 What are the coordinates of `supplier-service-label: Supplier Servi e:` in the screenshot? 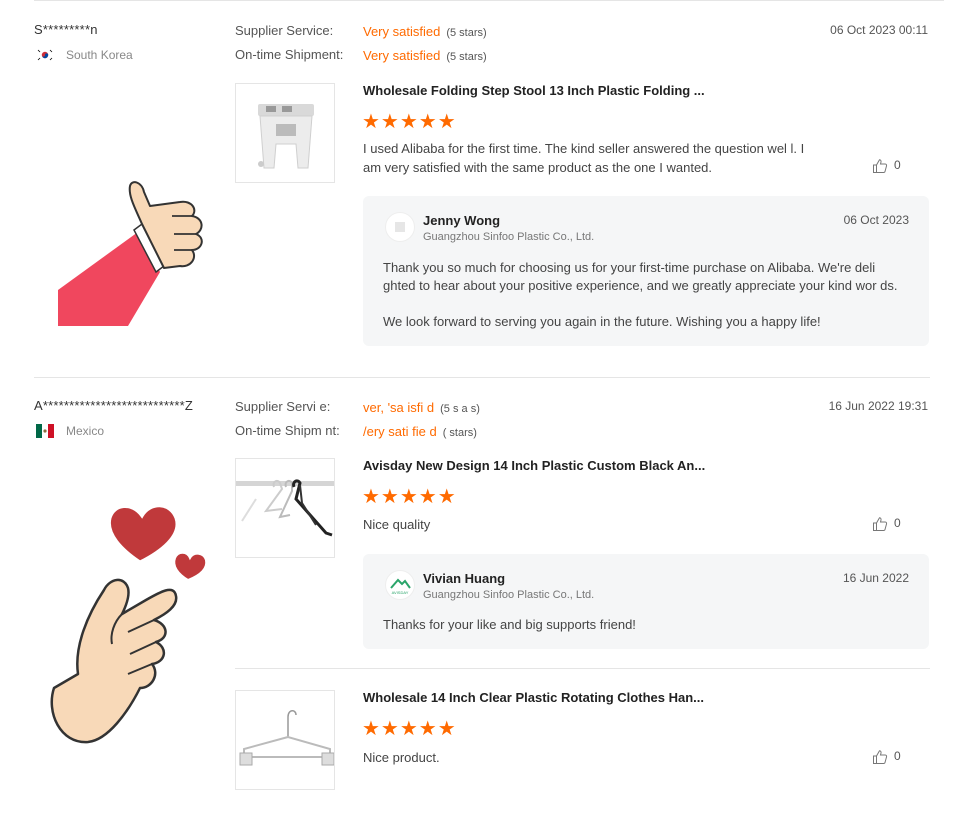 It's located at (283, 406).